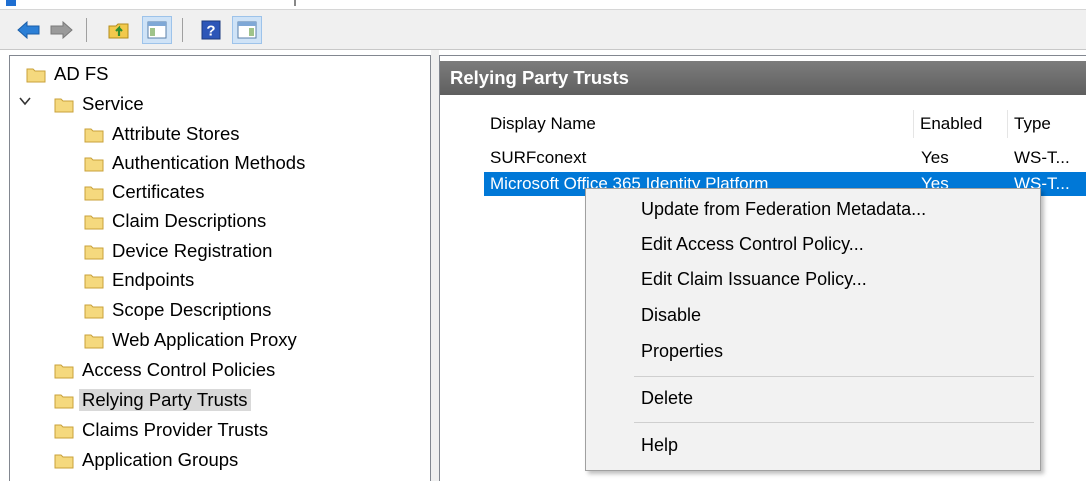  Describe the element at coordinates (543, 4) in the screenshot. I see `title-bar` at that location.